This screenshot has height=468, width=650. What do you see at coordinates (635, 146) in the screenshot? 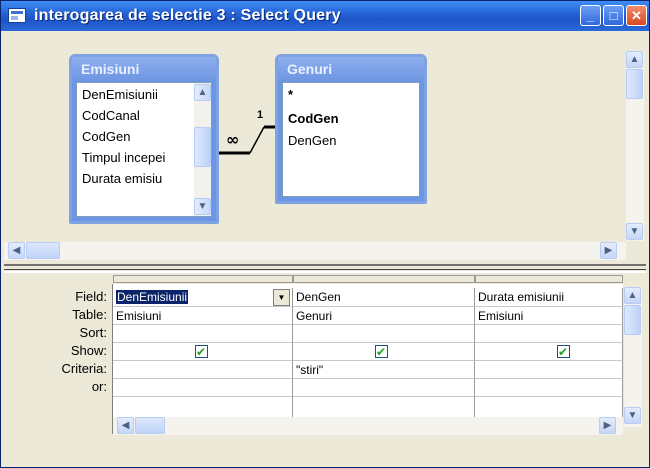
I see `table-pane-vscroll: ▲ ▼` at bounding box center [635, 146].